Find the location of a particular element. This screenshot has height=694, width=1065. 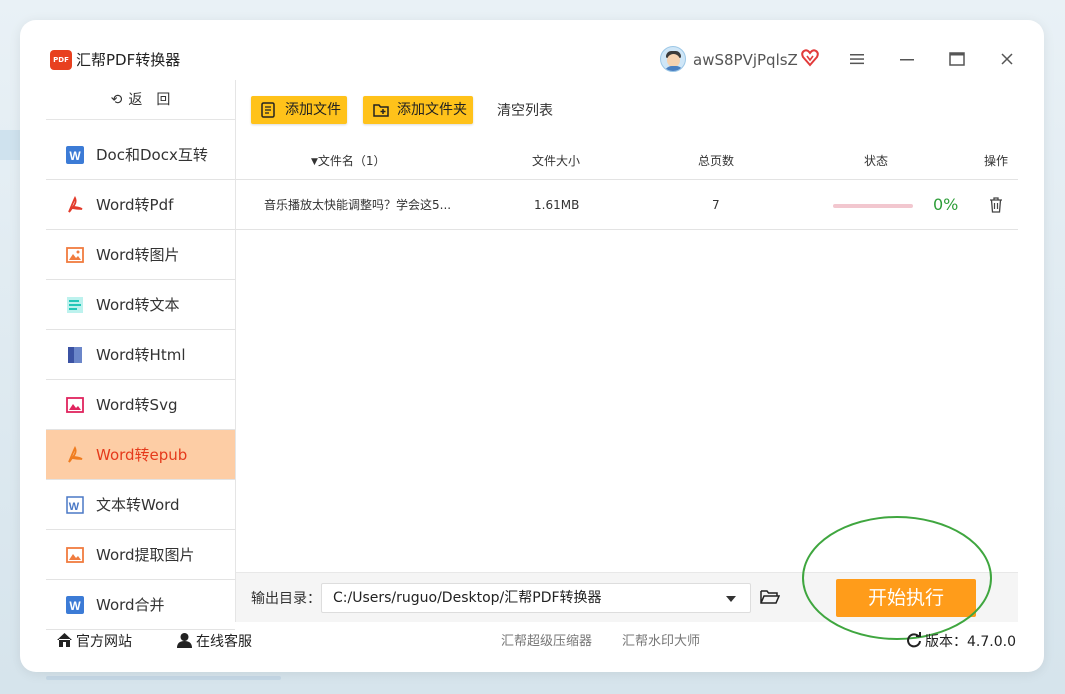

sidebar-item-label: 文本转Word is located at coordinates (138, 505).